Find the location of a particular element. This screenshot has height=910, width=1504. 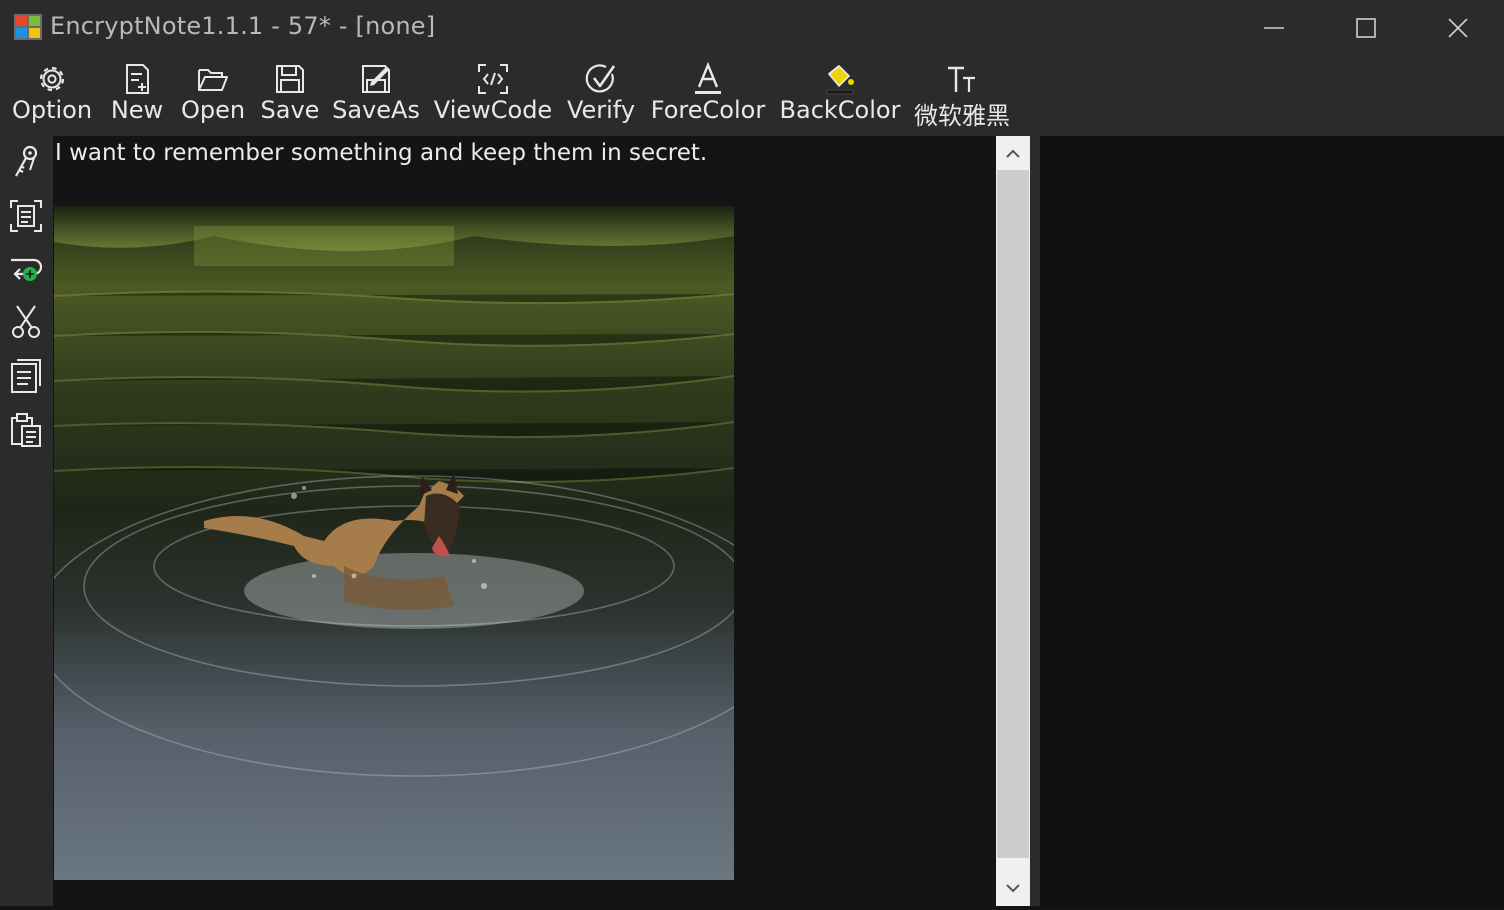

vertical-scrollbar is located at coordinates (1013, 521).